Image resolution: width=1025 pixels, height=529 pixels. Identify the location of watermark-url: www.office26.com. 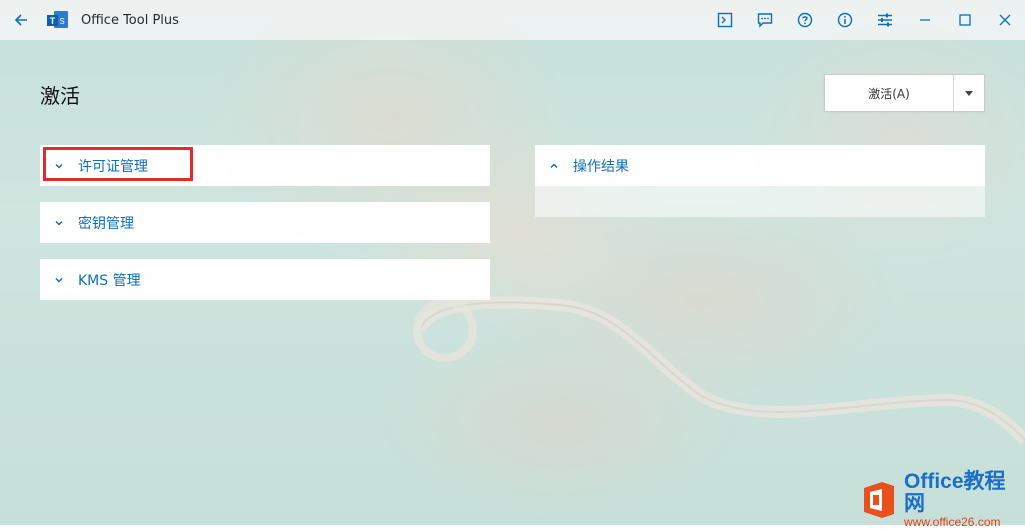
(952, 521).